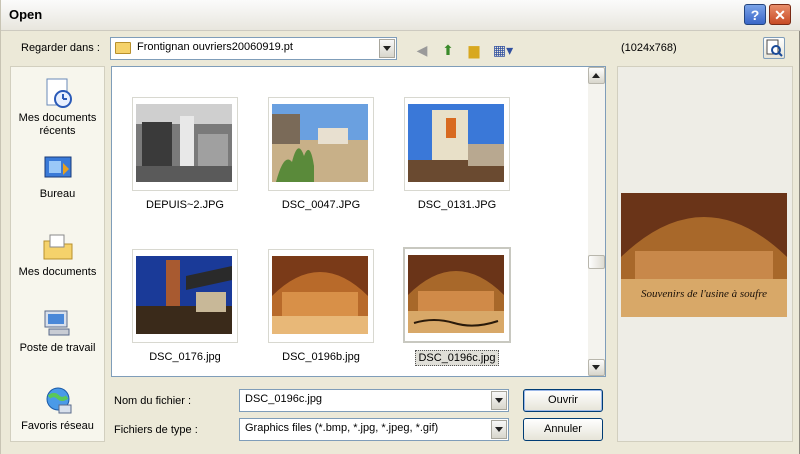 Image resolution: width=800 pixels, height=454 pixels. I want to click on view-menu-button: ▦▾, so click(503, 50).